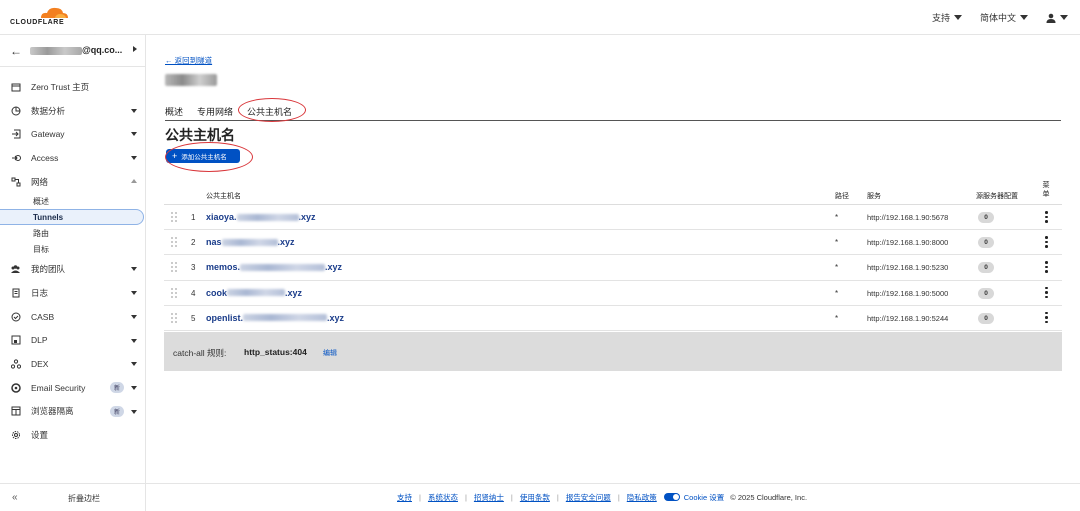 This screenshot has width=1080, height=511. What do you see at coordinates (73, 364) in the screenshot?
I see `sidebar-item-dex: DEX` at bounding box center [73, 364].